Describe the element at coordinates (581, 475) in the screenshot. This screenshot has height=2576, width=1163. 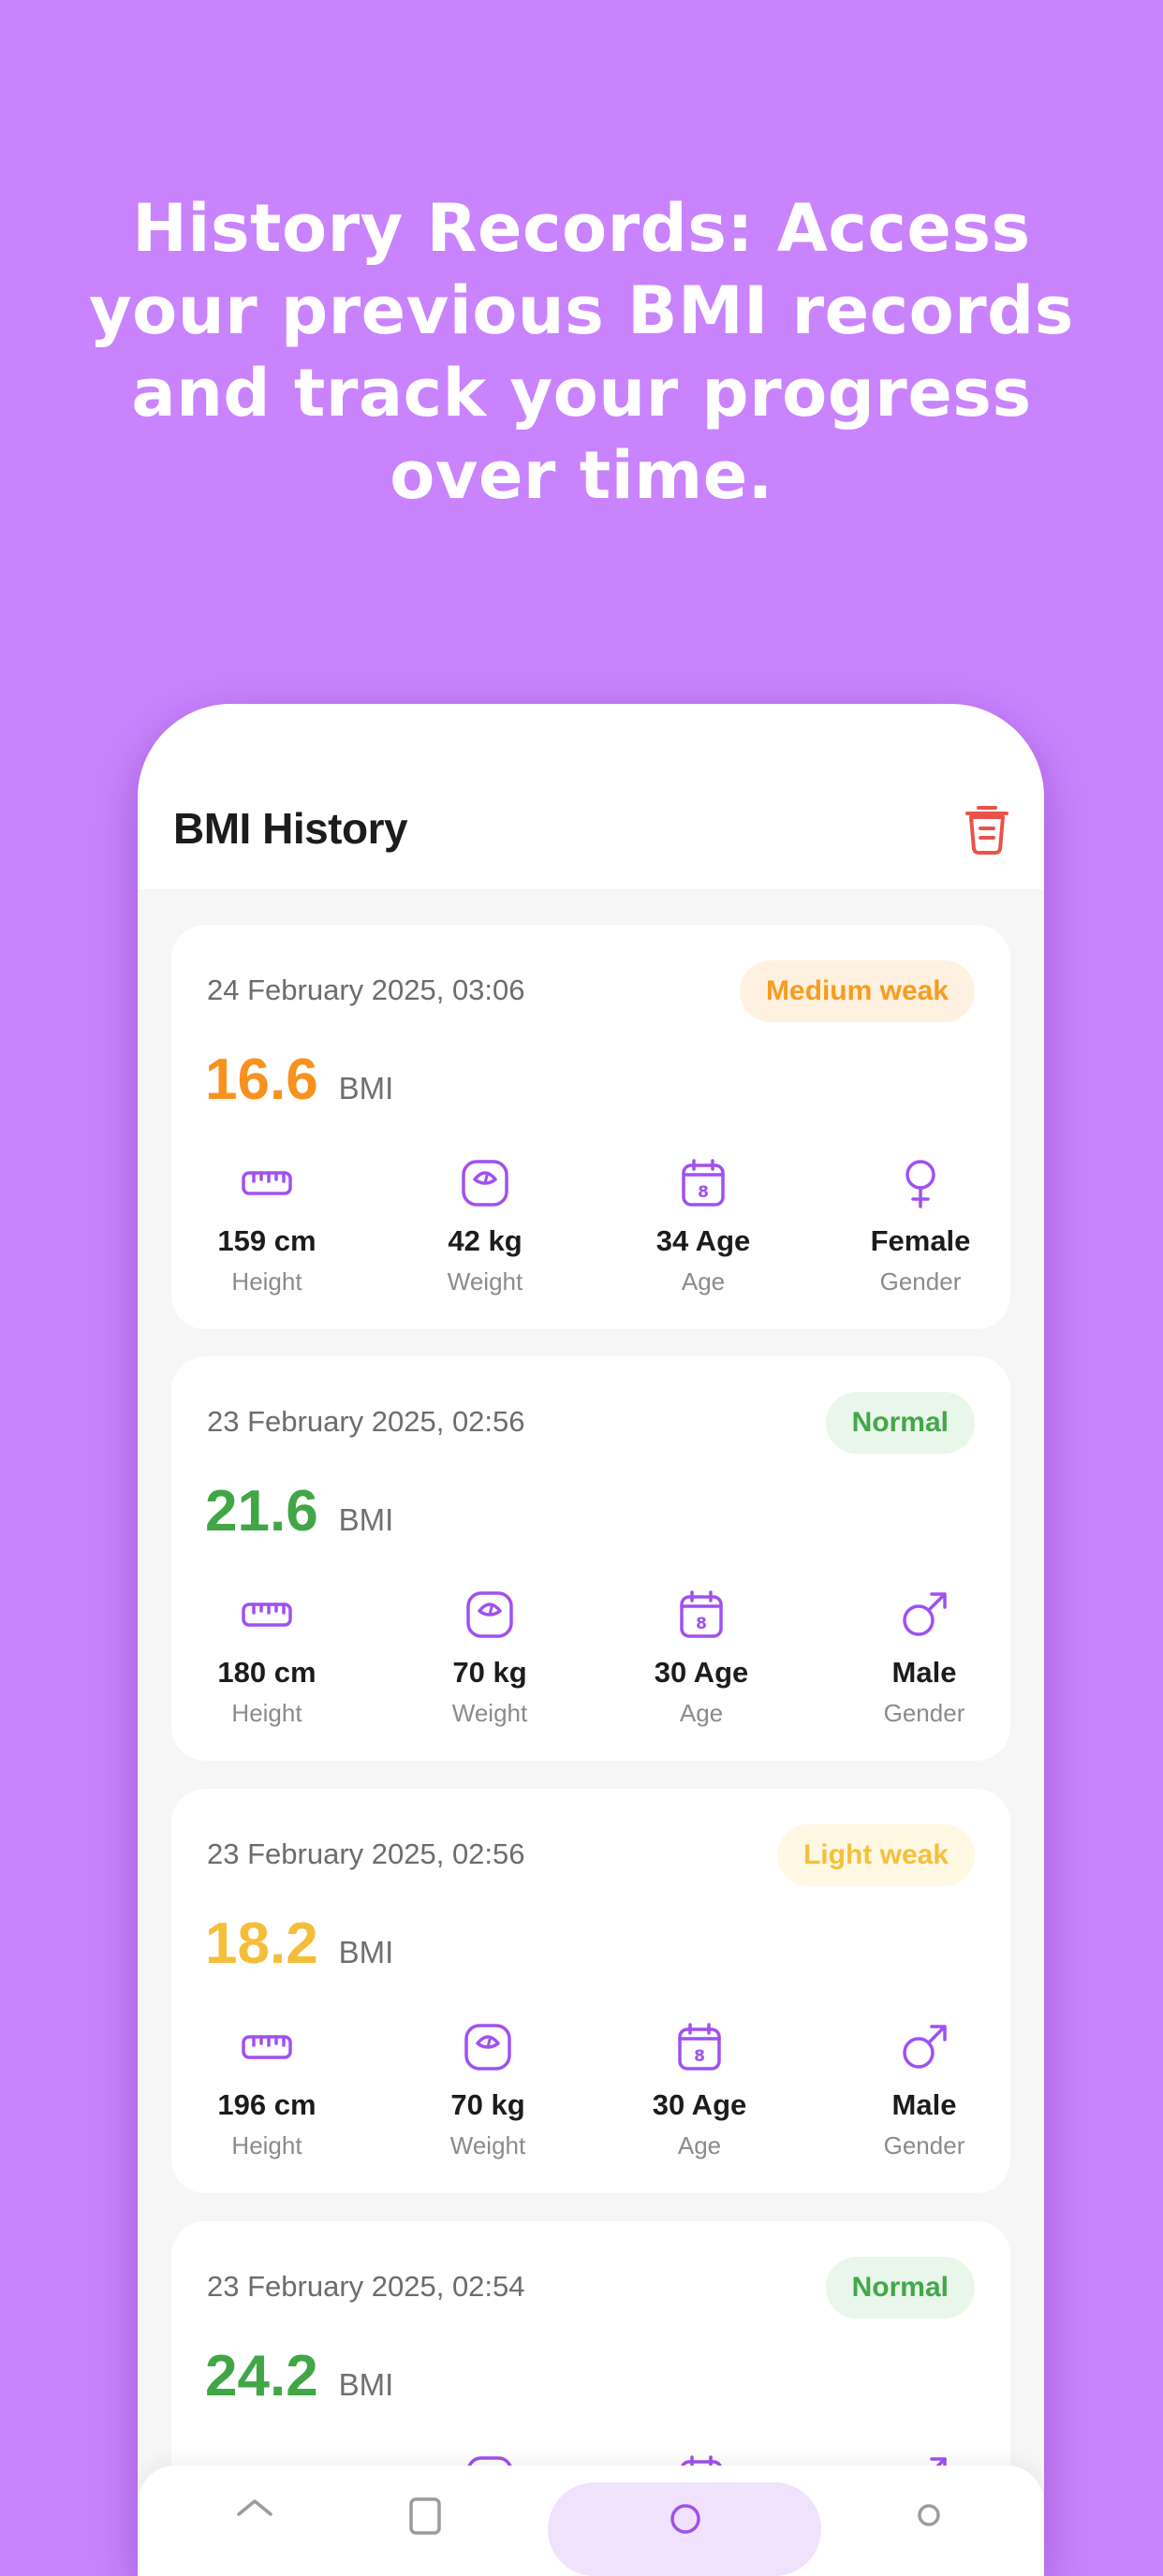
I see `headline-line-4: over time.` at that location.